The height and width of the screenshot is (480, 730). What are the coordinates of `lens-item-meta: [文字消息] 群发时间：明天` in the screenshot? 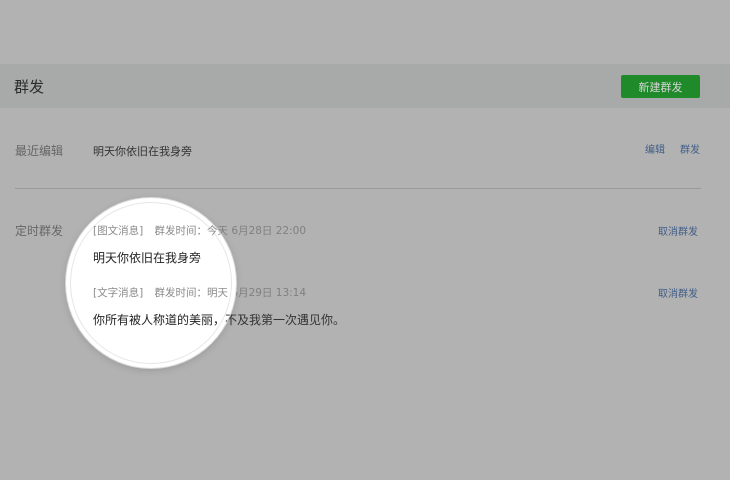 It's located at (160, 292).